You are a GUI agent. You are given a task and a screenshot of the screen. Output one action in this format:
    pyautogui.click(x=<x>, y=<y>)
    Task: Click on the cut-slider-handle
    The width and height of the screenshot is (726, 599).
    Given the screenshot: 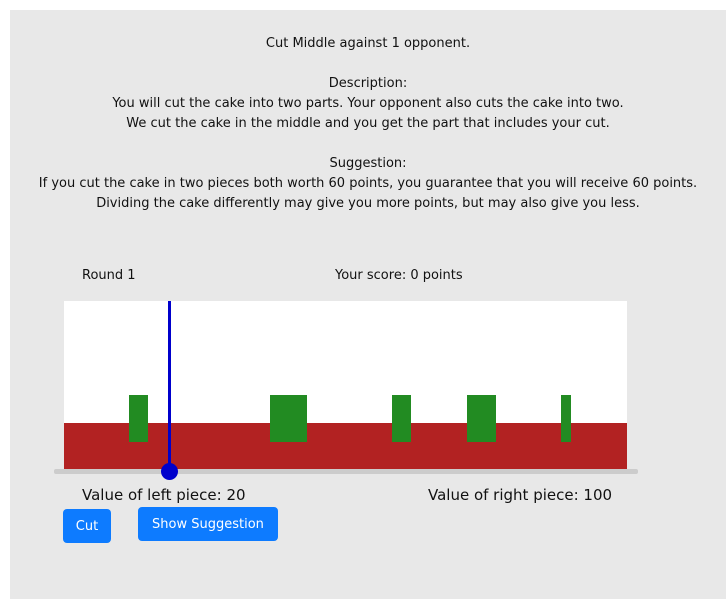 What is the action you would take?
    pyautogui.click(x=169, y=471)
    